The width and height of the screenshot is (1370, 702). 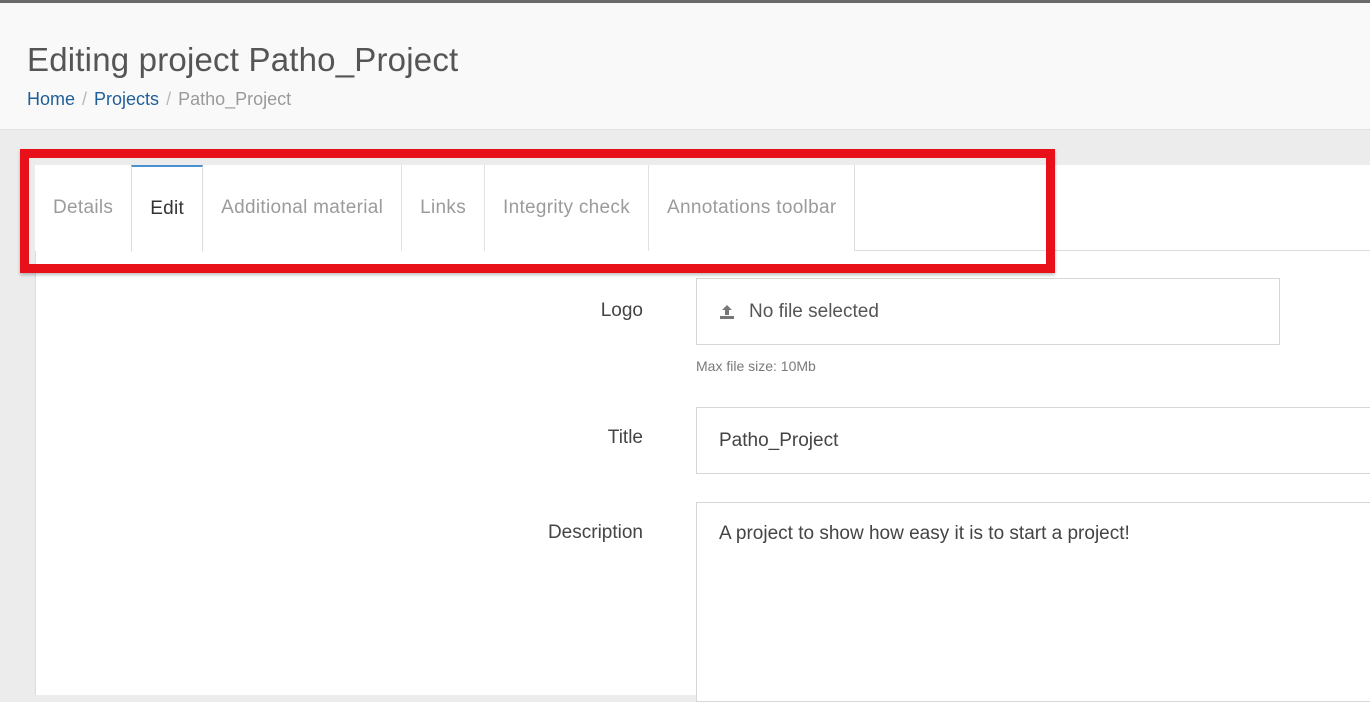 I want to click on tab-edit: Edit, so click(x=167, y=208).